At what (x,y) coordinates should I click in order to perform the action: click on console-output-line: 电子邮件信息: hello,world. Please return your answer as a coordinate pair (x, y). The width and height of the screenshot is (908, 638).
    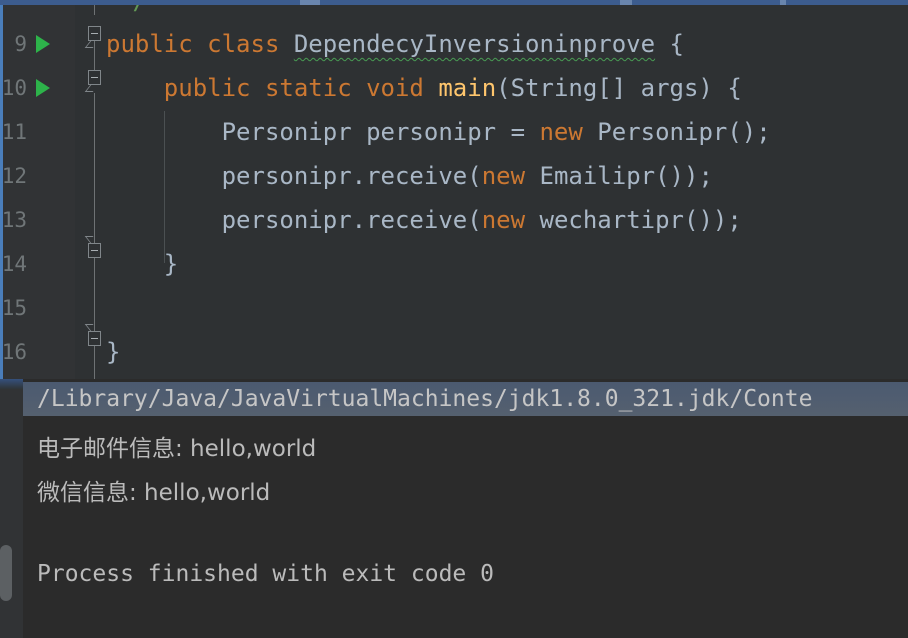
    Looking at the image, I should click on (177, 449).